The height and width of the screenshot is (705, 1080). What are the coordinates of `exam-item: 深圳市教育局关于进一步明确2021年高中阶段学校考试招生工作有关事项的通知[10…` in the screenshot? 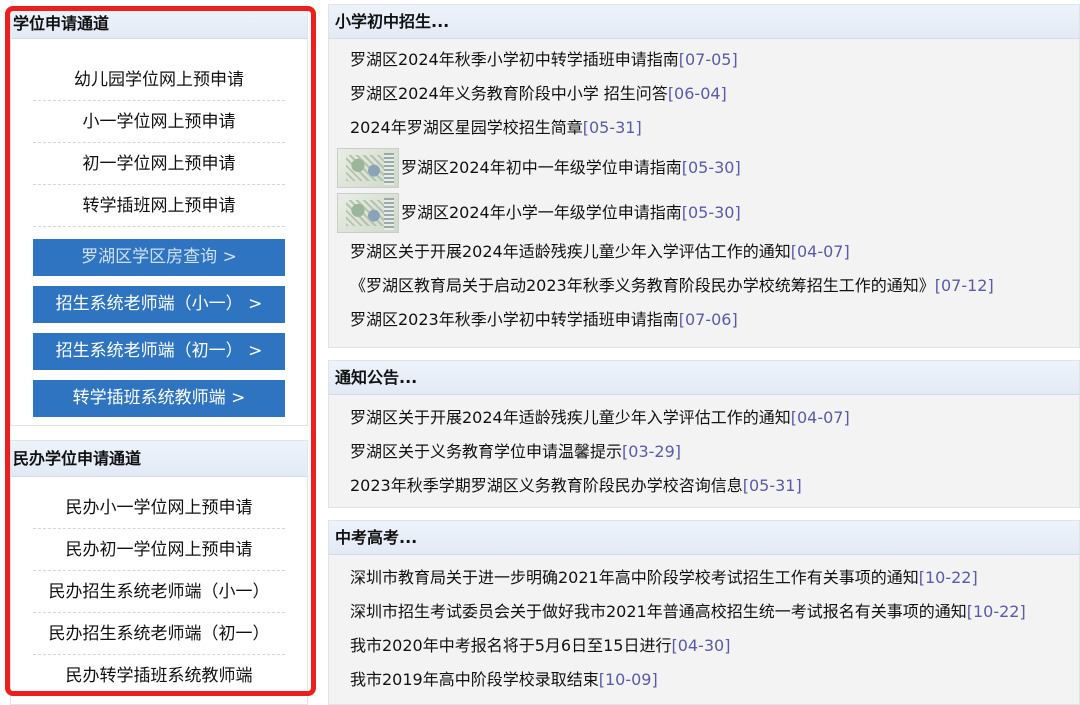 It's located at (704, 578).